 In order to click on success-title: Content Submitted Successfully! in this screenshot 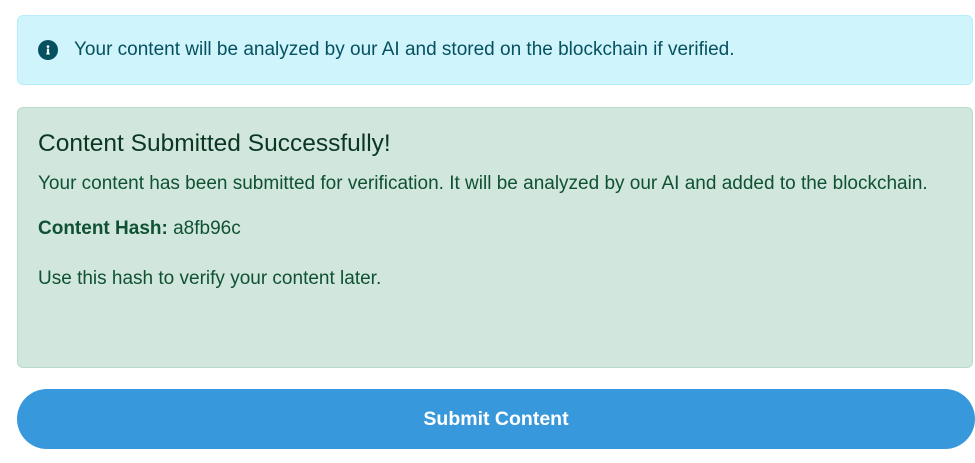, I will do `click(214, 143)`.